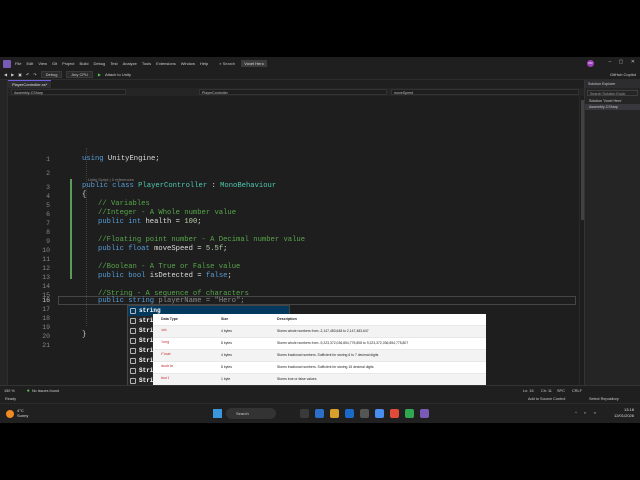 This screenshot has height=480, width=640. Describe the element at coordinates (169, 267) in the screenshot. I see `code-line: //Boolean - A True or False value` at that location.